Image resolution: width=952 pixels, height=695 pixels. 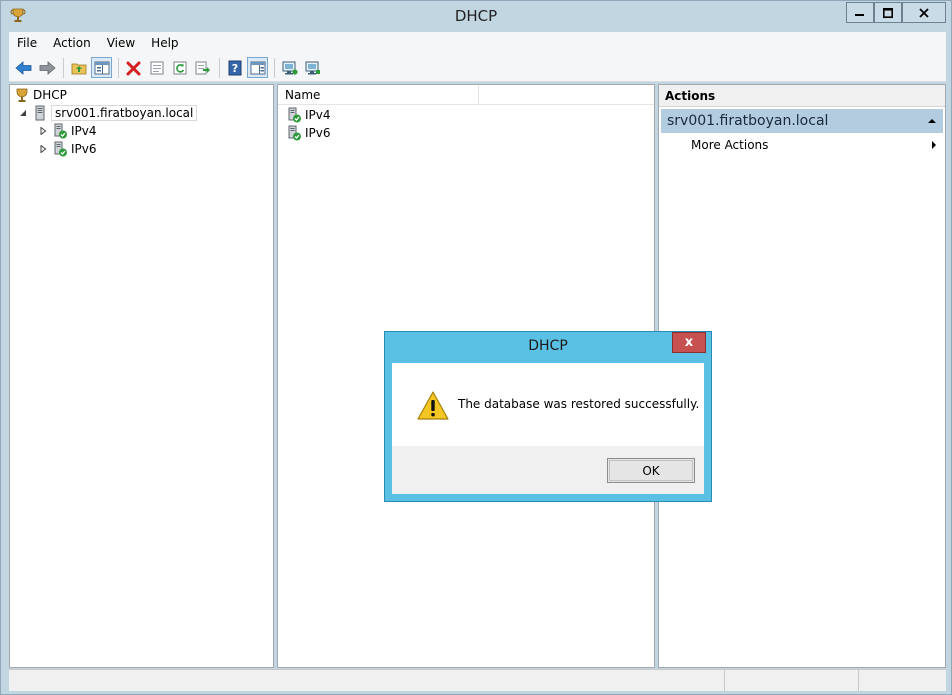 What do you see at coordinates (802, 96) in the screenshot?
I see `actions-header: Actions` at bounding box center [802, 96].